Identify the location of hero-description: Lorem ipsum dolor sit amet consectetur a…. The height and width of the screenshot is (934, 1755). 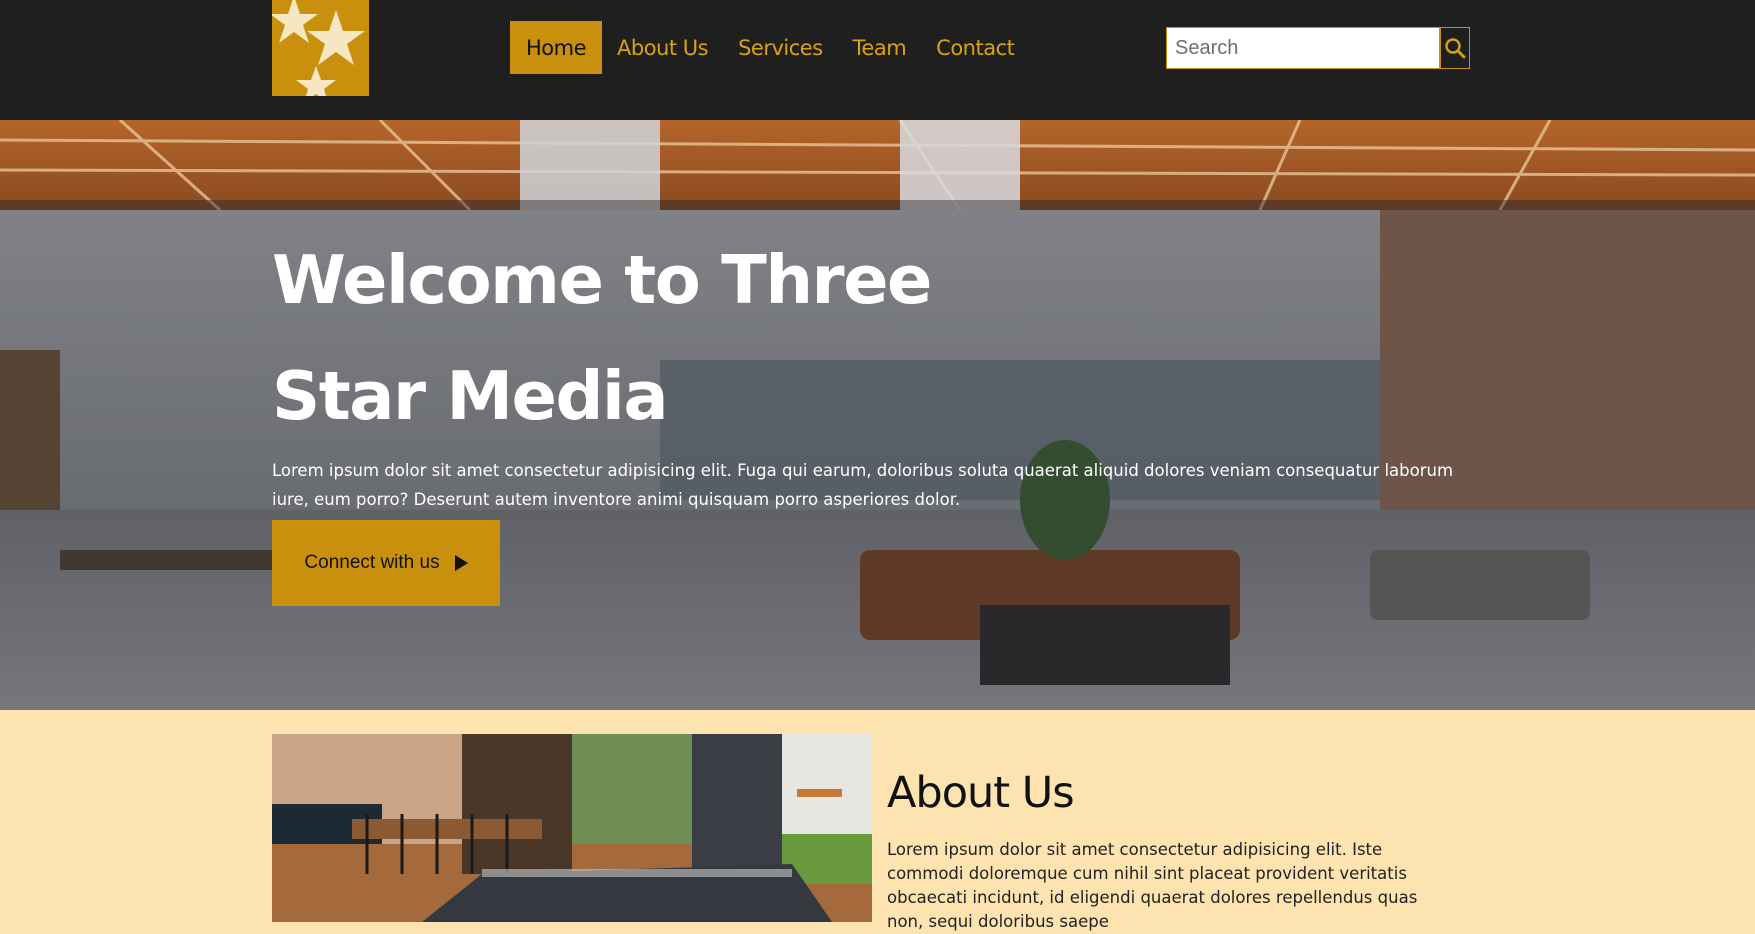
(863, 485).